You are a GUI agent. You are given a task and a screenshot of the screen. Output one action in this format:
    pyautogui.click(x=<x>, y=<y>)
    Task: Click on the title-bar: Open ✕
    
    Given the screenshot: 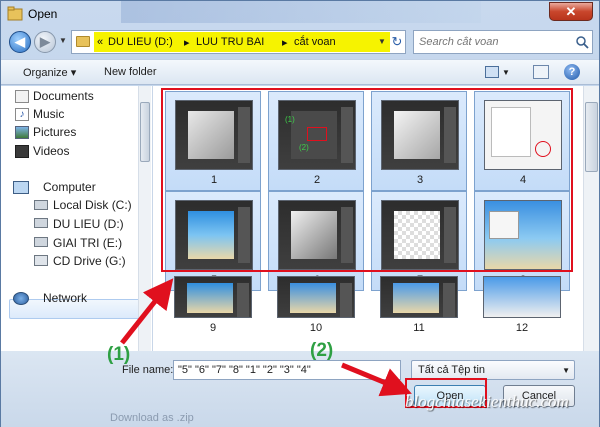 What is the action you would take?
    pyautogui.click(x=300, y=14)
    